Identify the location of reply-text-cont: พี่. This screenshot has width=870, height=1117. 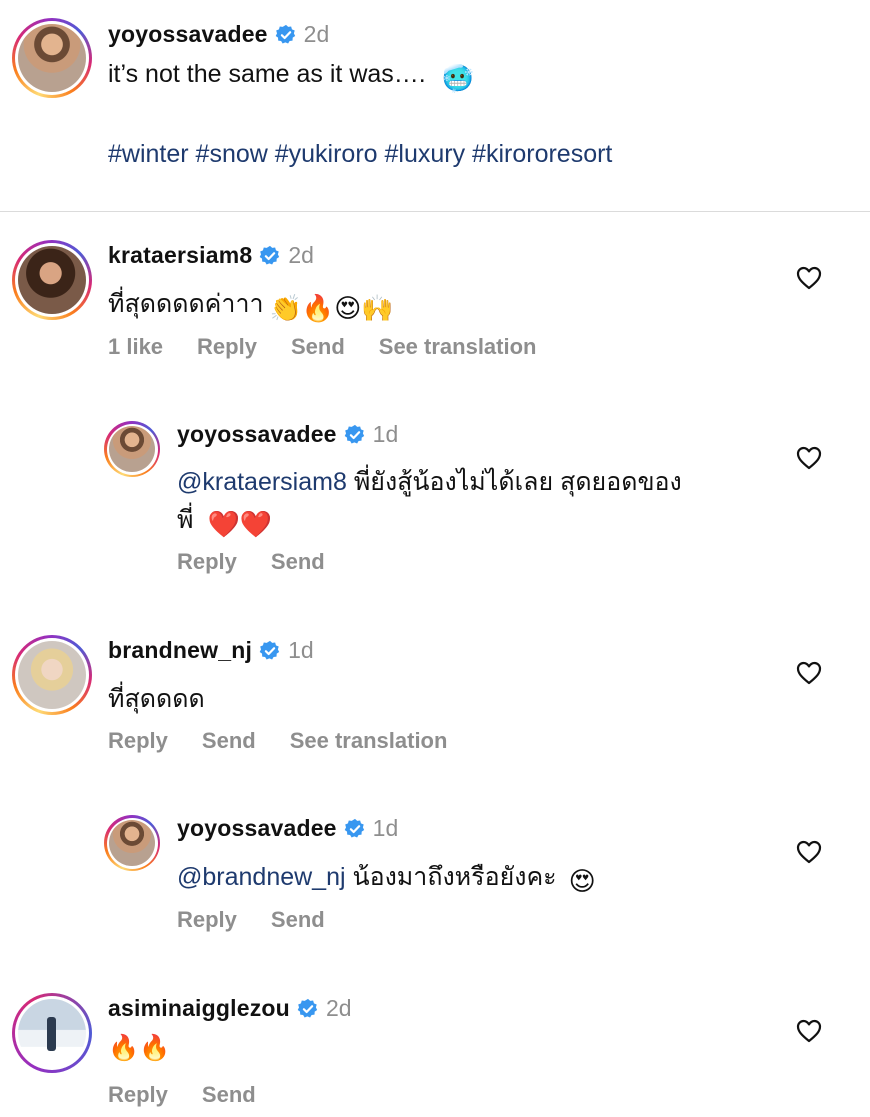
(185, 520).